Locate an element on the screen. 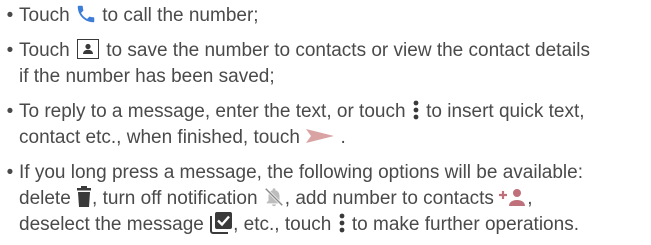 The image size is (651, 245). text: , add number to contacts is located at coordinates (392, 198).